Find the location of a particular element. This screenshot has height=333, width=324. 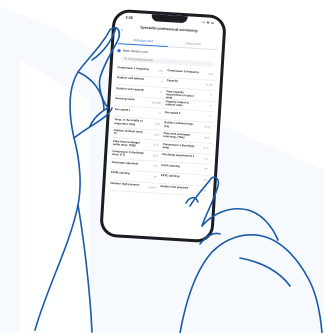

left-hand-thumb is located at coordinates (93, 123).